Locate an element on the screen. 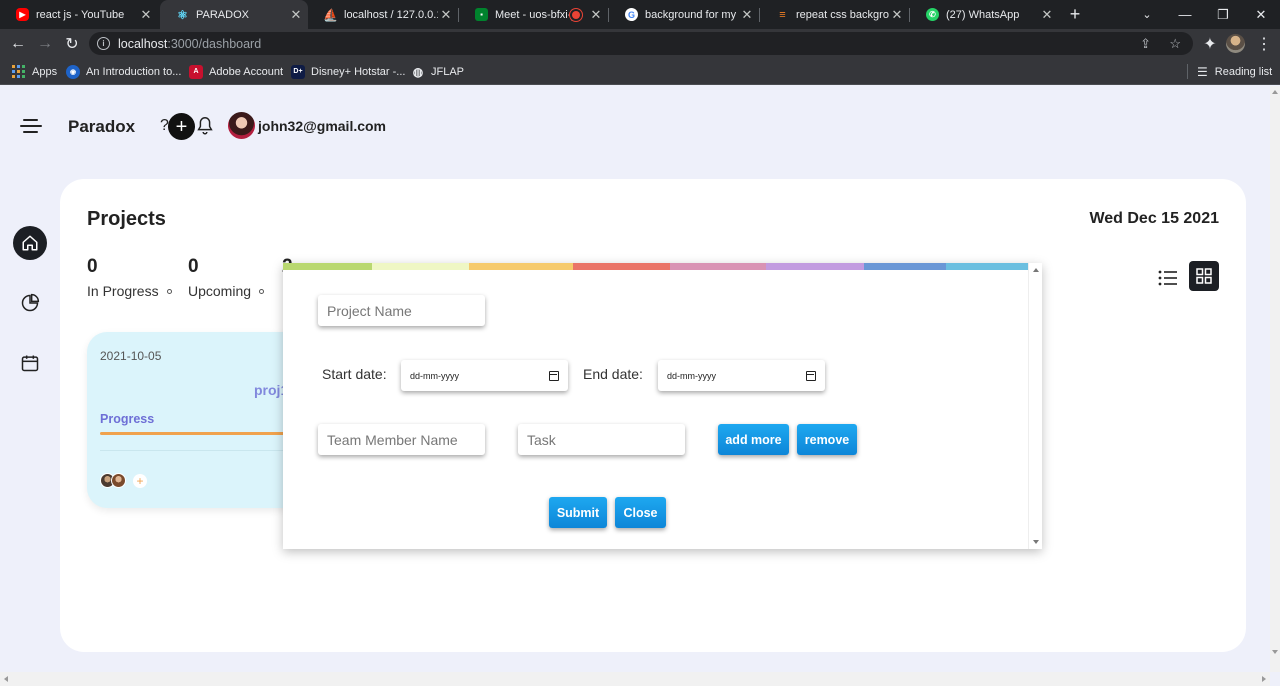  close-button: Close is located at coordinates (640, 512).